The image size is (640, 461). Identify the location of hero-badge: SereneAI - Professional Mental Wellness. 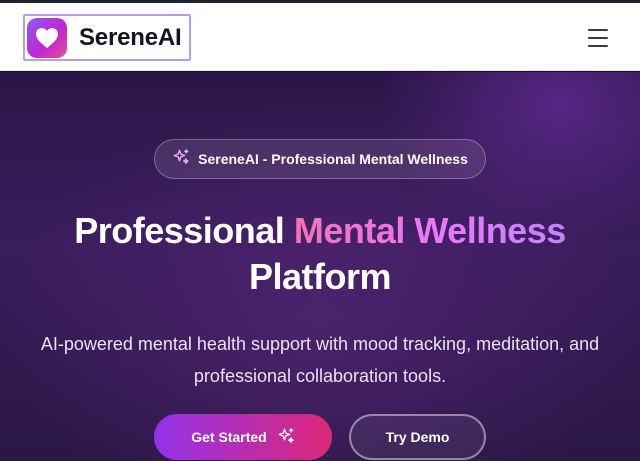
(320, 159).